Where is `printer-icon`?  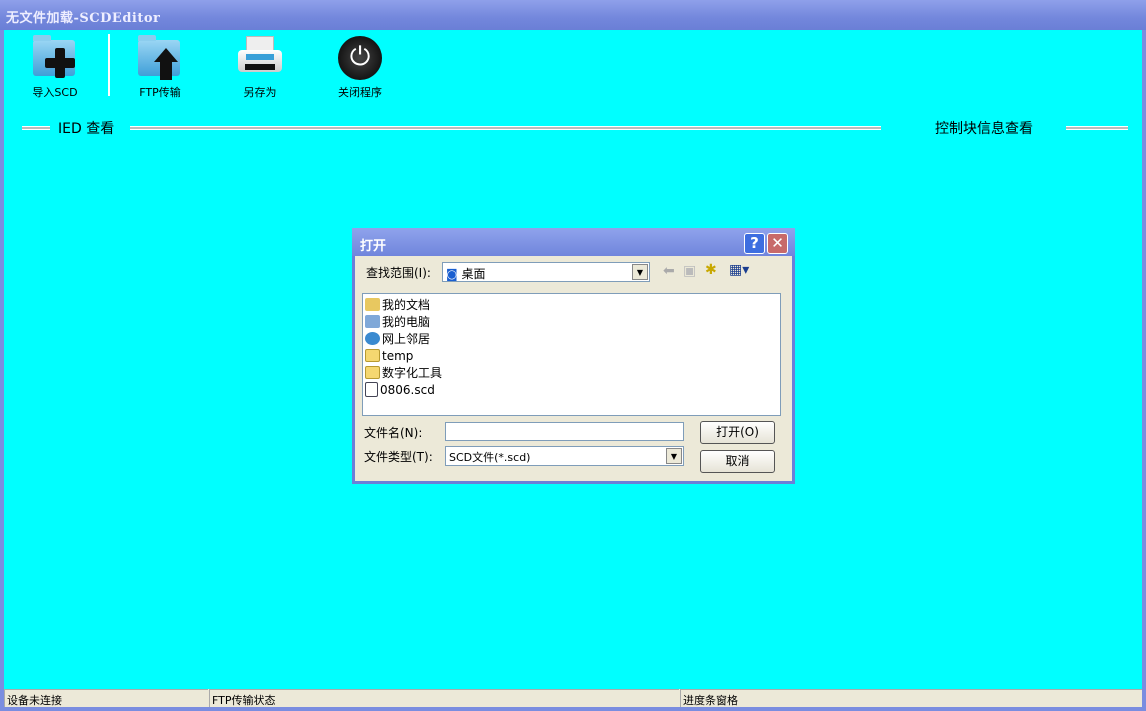 printer-icon is located at coordinates (260, 57).